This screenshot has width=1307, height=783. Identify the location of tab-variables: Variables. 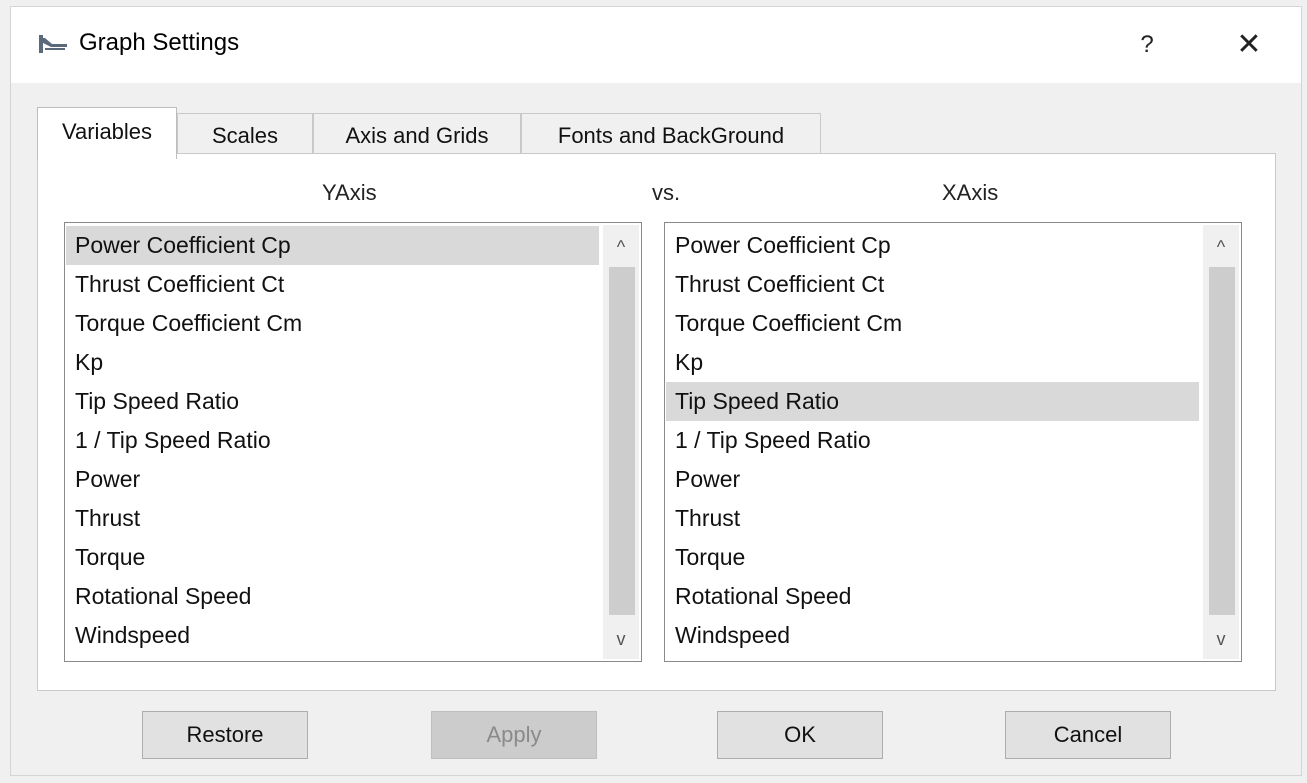
(107, 133).